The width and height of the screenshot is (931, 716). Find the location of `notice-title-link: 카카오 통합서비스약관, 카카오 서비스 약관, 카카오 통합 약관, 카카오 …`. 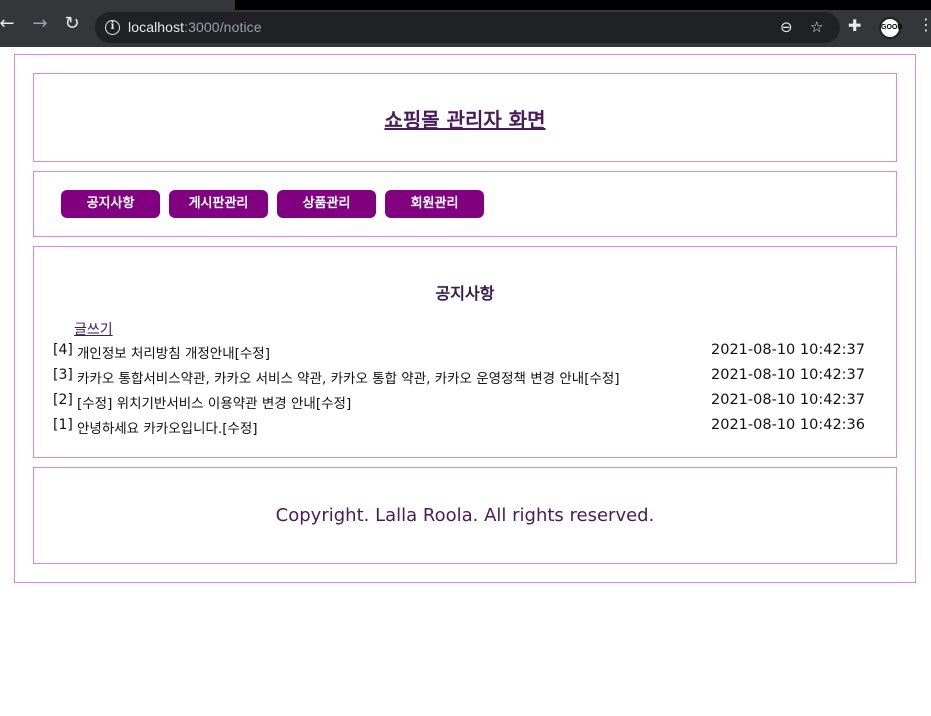

notice-title-link: 카카오 통합서비스약관, 카카오 서비스 약관, 카카오 통합 약관, 카카오 … is located at coordinates (348, 377).